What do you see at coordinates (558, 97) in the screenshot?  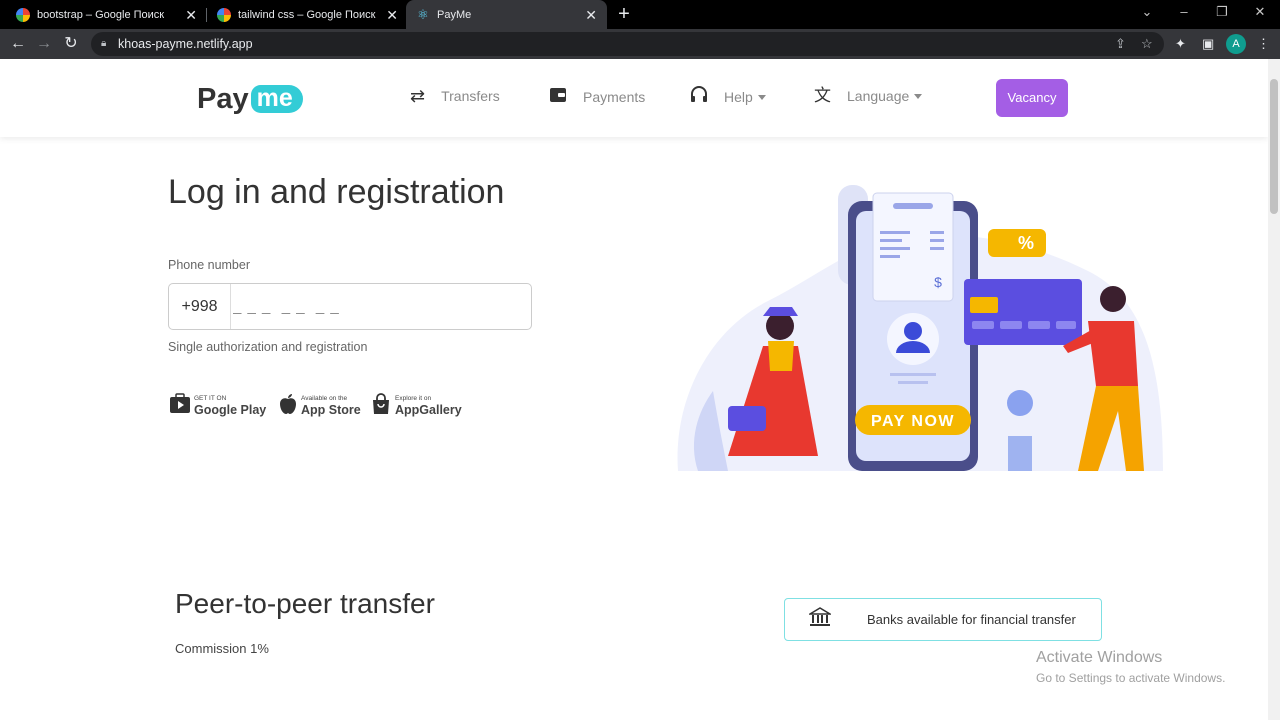 I see `wallet-icon` at bounding box center [558, 97].